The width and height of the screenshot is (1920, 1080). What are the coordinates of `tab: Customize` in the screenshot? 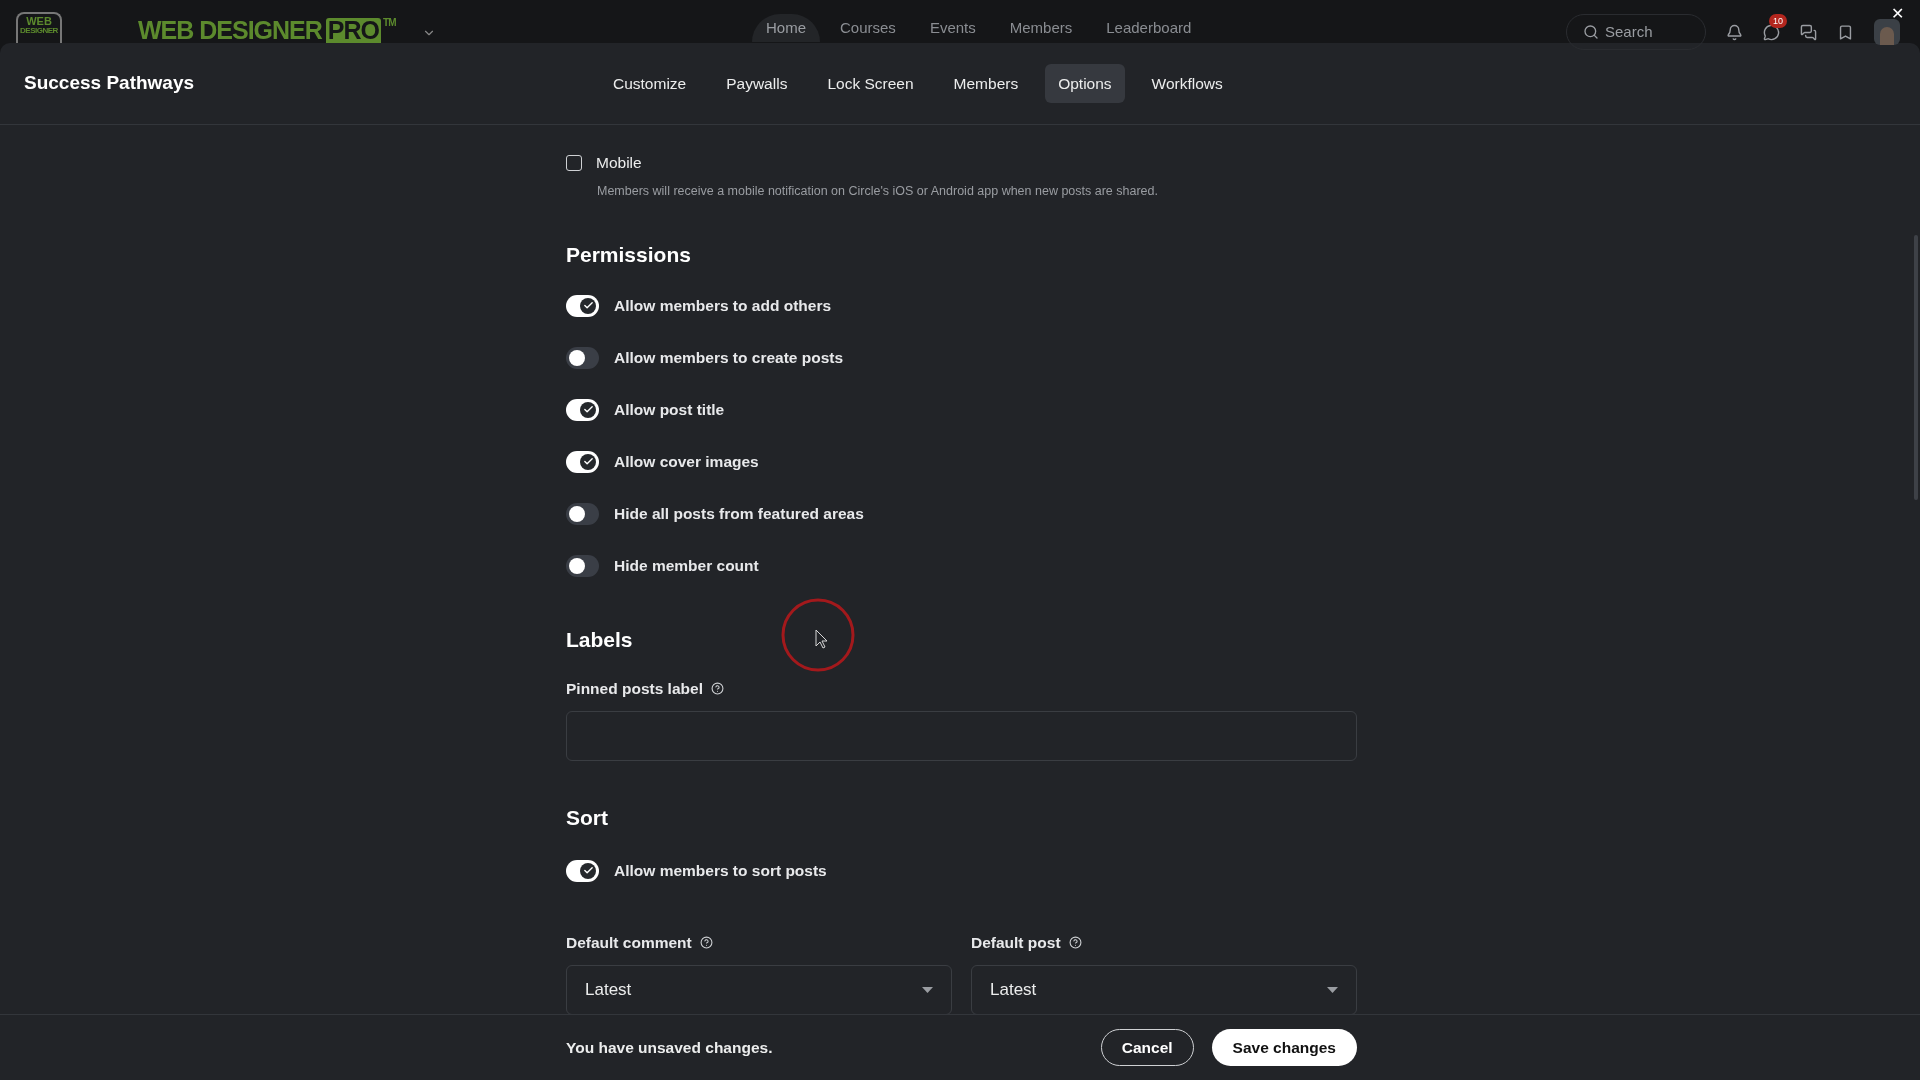 It's located at (650, 83).